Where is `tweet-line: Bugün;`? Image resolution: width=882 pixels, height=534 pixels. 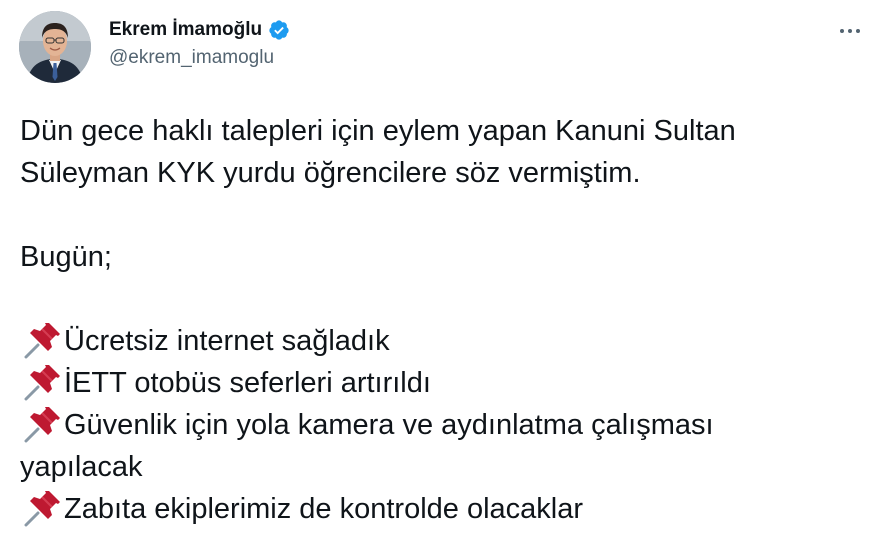
tweet-line: Bugün; is located at coordinates (66, 257).